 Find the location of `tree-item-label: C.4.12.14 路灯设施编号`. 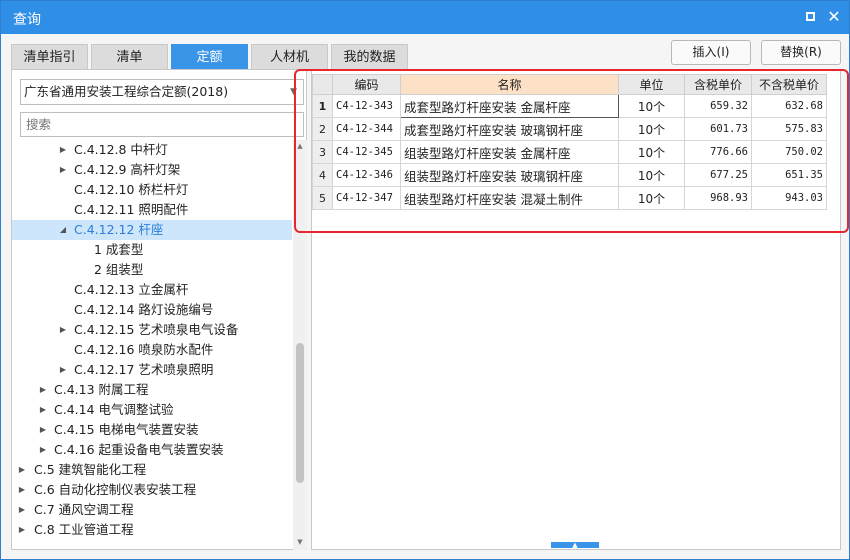

tree-item-label: C.4.12.14 路灯设施编号 is located at coordinates (144, 309).